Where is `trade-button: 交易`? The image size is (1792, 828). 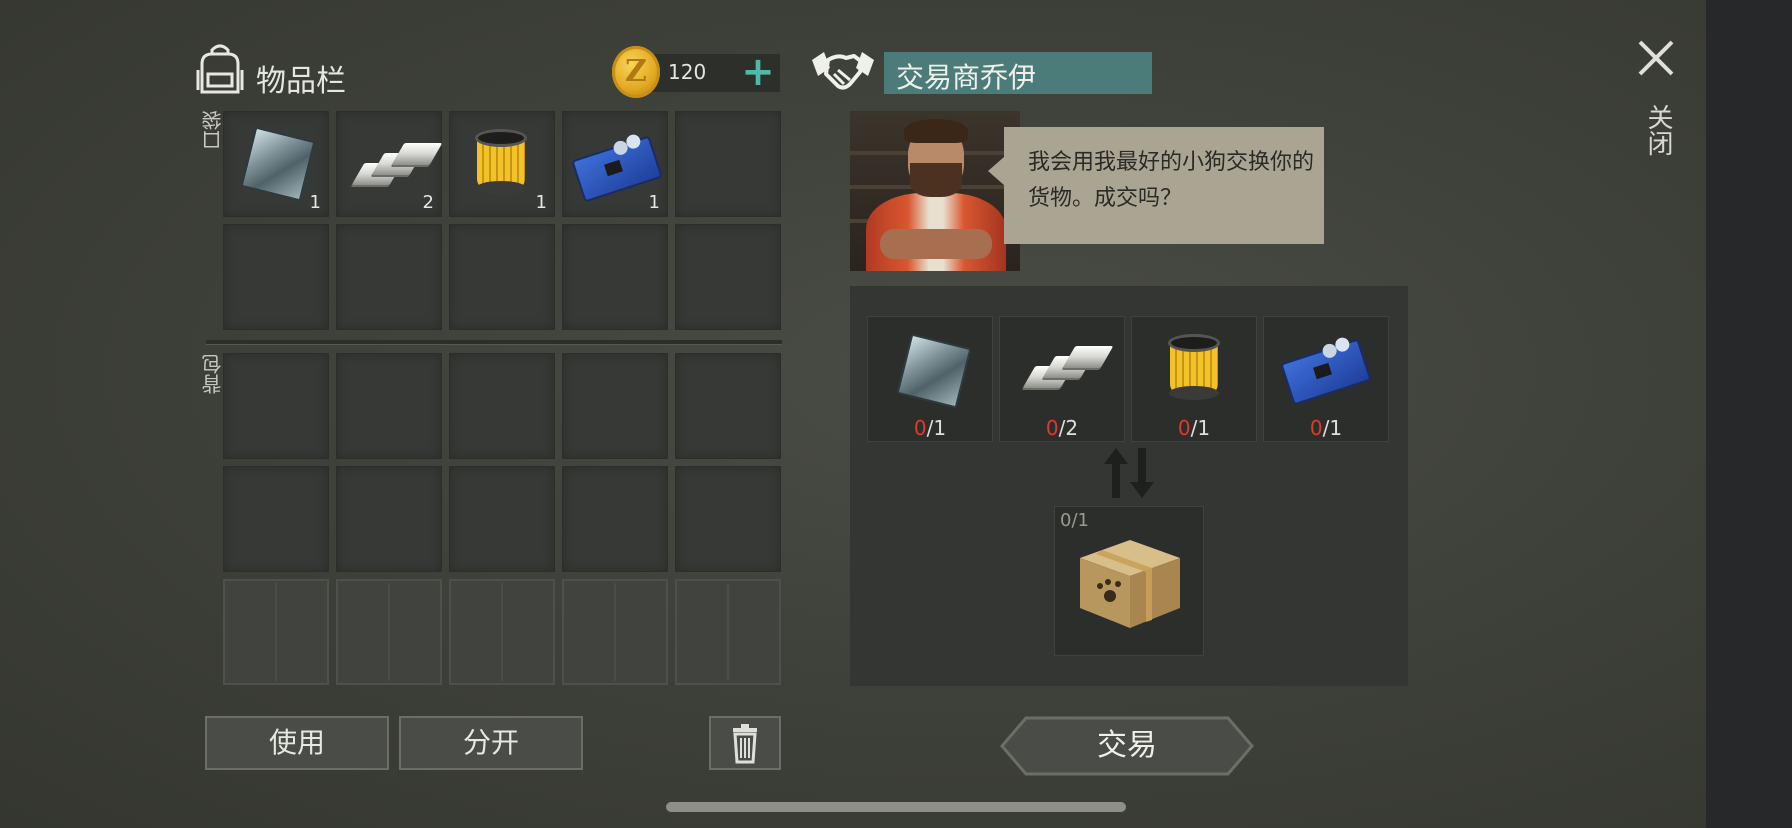 trade-button: 交易 is located at coordinates (1127, 746).